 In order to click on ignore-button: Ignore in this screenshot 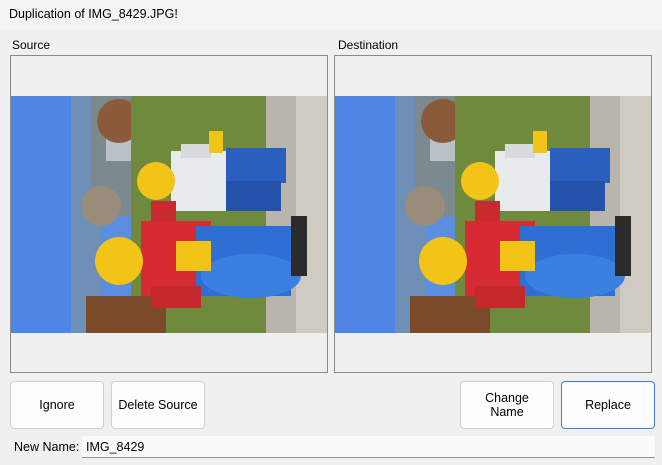, I will do `click(57, 405)`.